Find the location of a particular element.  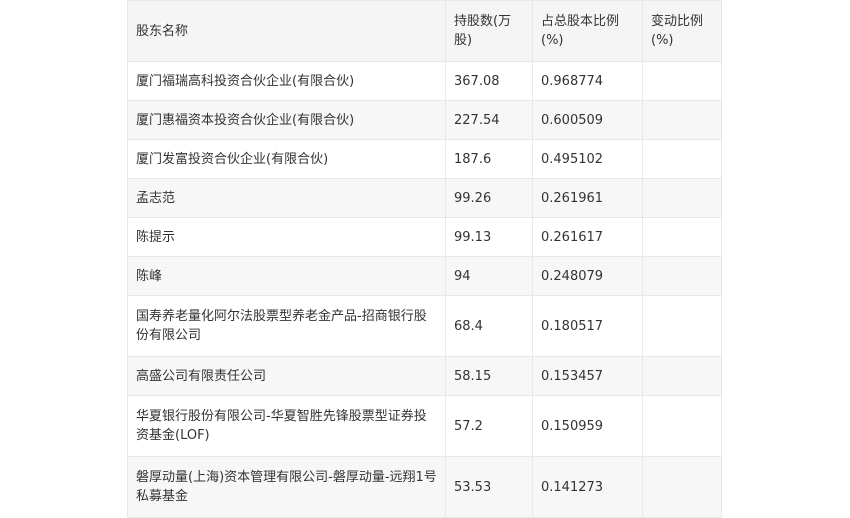

cell-share-ratio: 0.248079 is located at coordinates (587, 276).